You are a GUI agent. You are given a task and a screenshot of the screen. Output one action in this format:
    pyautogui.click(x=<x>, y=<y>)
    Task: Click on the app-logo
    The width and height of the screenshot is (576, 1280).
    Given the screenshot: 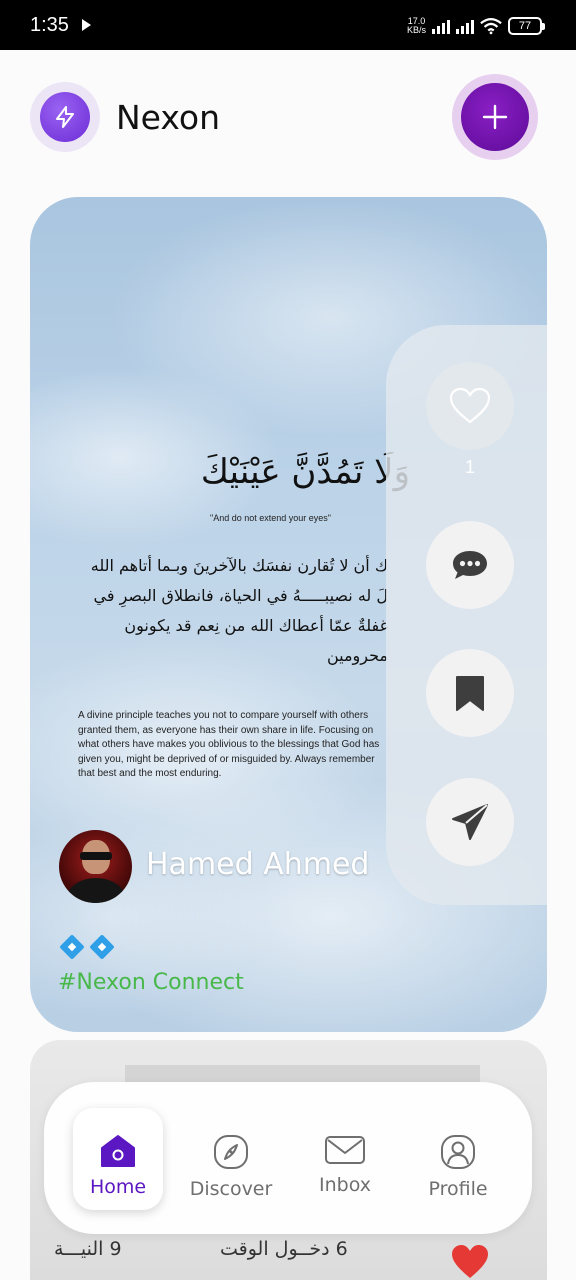 What is the action you would take?
    pyautogui.click(x=65, y=117)
    